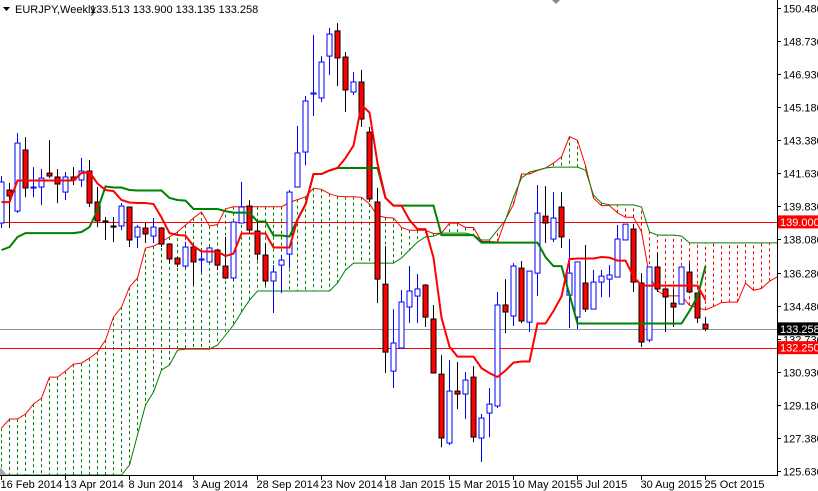 This screenshot has width=818, height=491. I want to click on price-tick-label: 150.480, so click(800, 10).